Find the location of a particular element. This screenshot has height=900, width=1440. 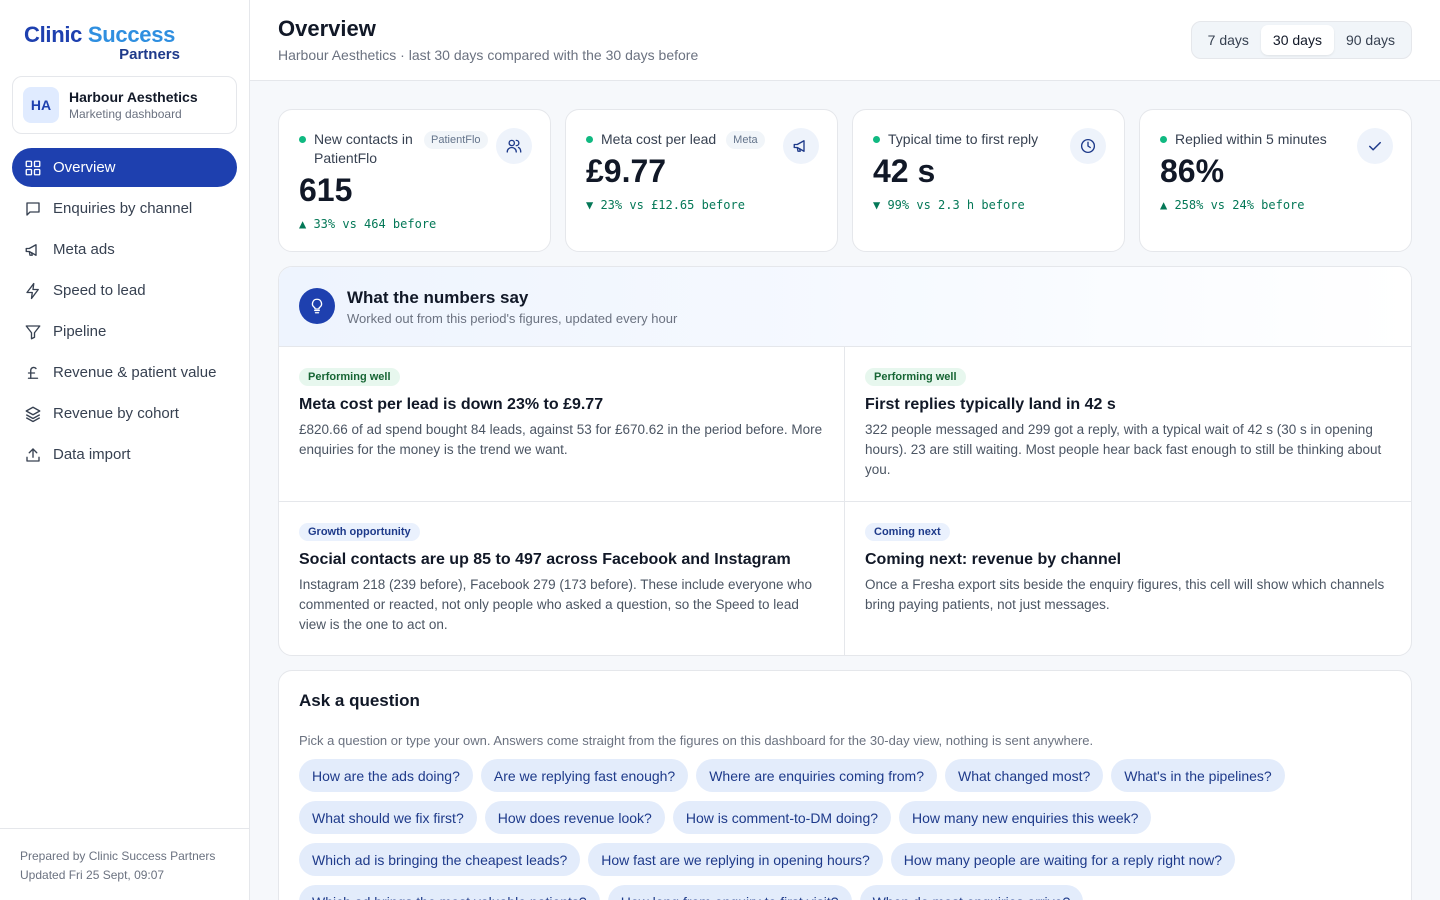

question-chip: How are the ads doing? is located at coordinates (386, 775).